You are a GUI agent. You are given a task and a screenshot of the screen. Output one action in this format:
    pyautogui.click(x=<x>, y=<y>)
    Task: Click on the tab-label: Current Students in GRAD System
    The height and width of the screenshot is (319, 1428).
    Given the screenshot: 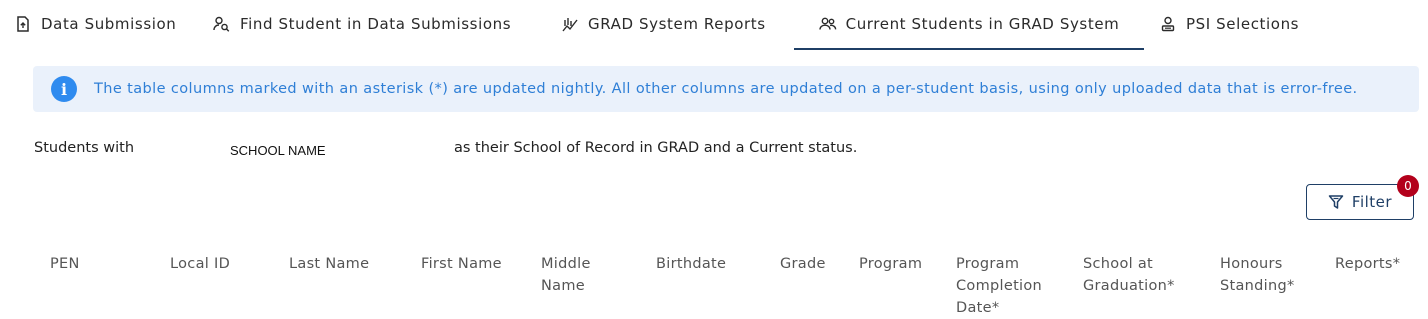 What is the action you would take?
    pyautogui.click(x=982, y=24)
    